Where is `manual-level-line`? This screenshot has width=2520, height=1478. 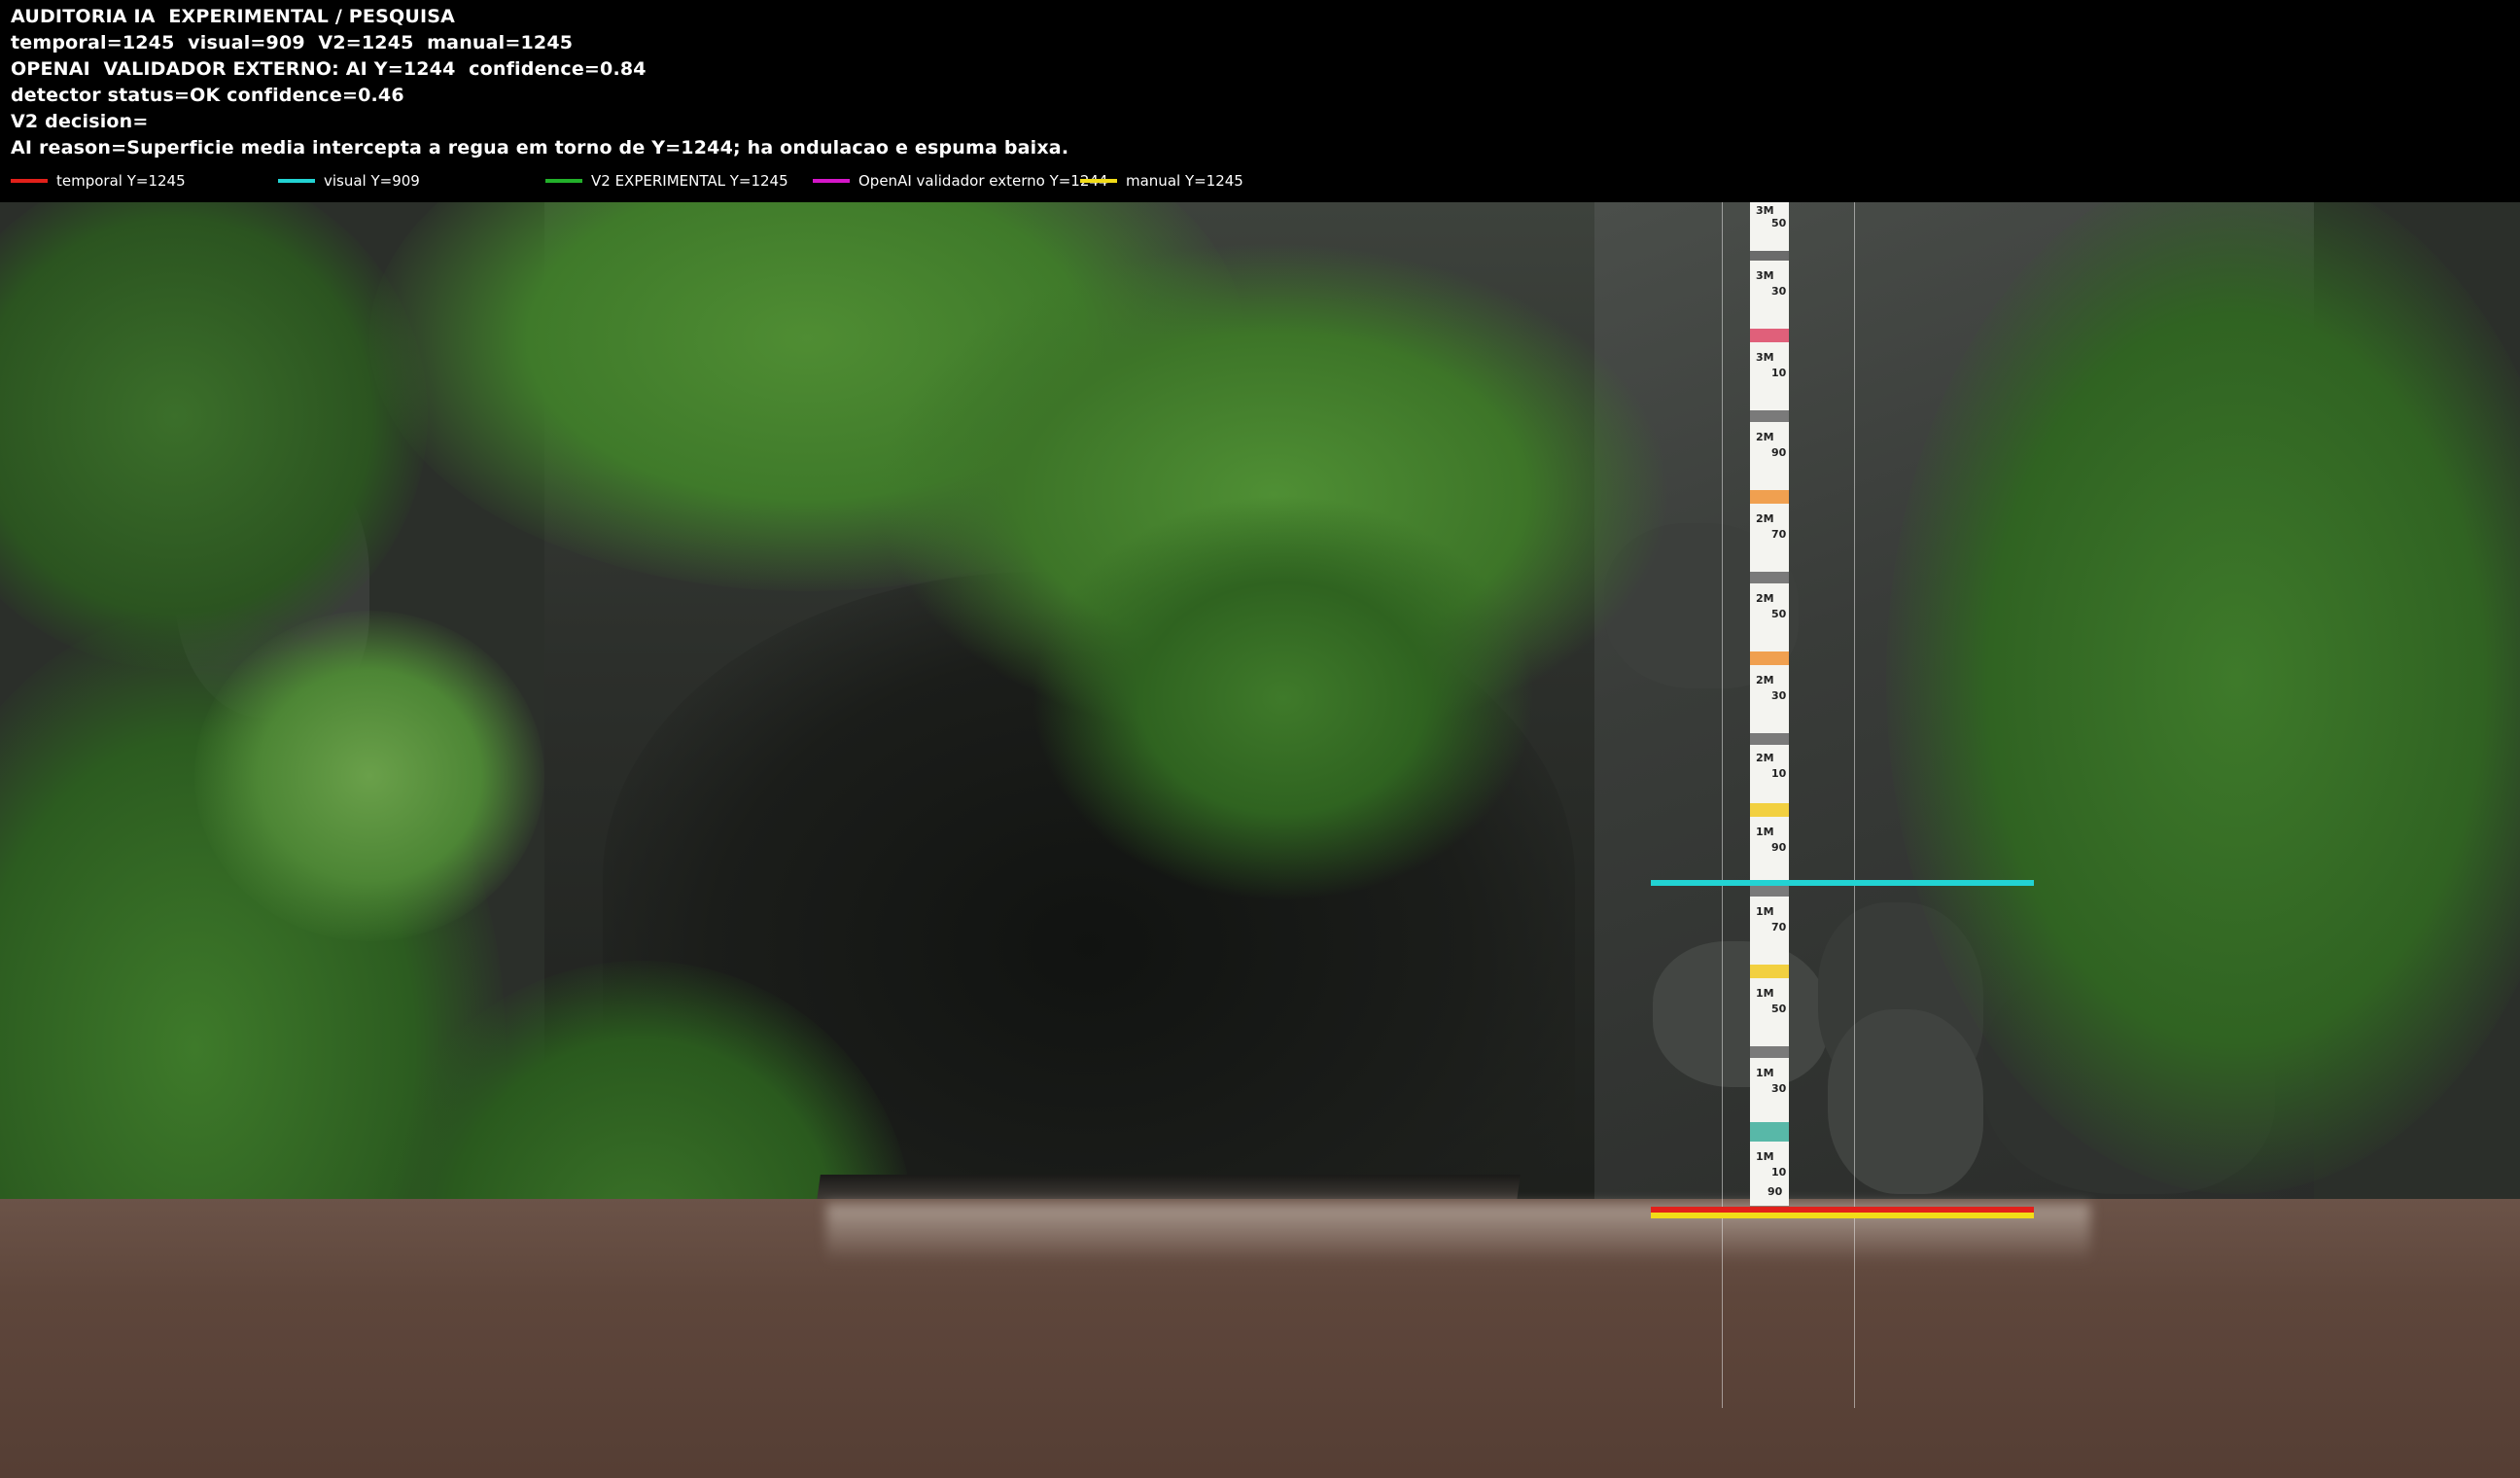 manual-level-line is located at coordinates (1842, 1215).